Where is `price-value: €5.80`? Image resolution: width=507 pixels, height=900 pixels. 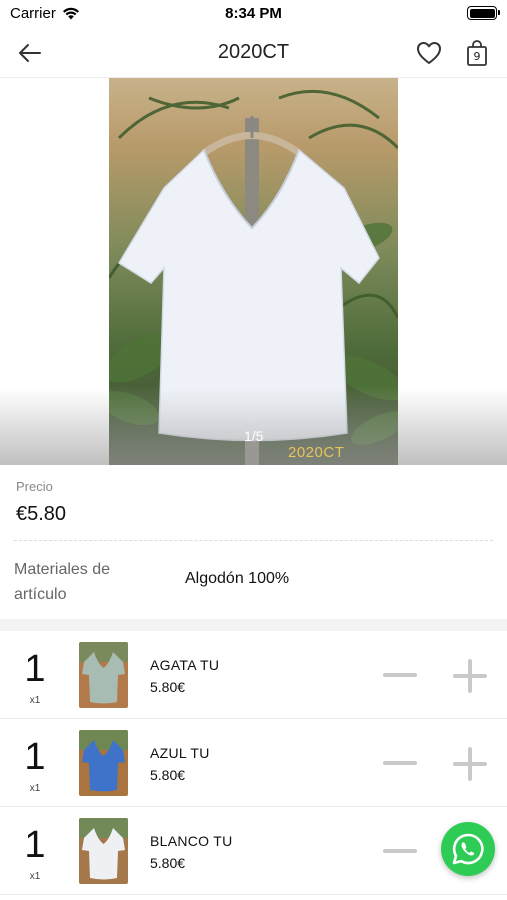
price-value: €5.80 is located at coordinates (41, 514).